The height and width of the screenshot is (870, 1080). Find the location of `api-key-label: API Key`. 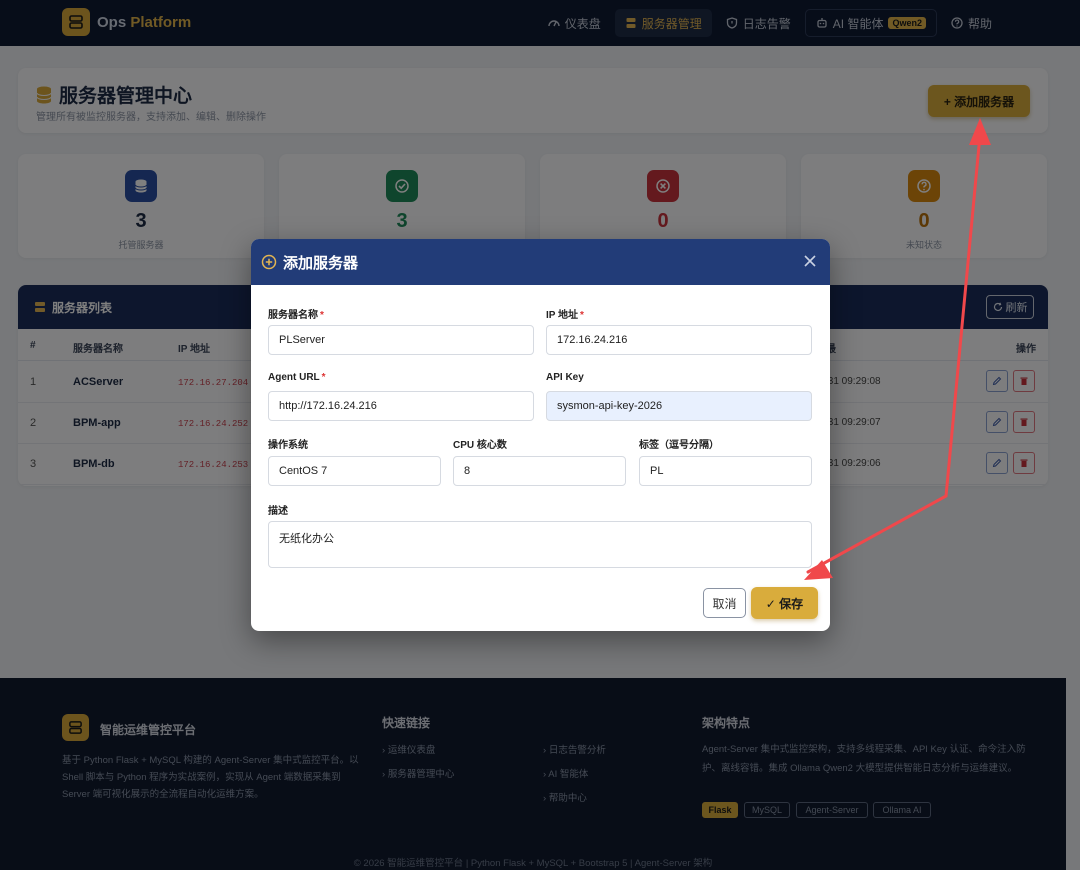

api-key-label: API Key is located at coordinates (565, 377).